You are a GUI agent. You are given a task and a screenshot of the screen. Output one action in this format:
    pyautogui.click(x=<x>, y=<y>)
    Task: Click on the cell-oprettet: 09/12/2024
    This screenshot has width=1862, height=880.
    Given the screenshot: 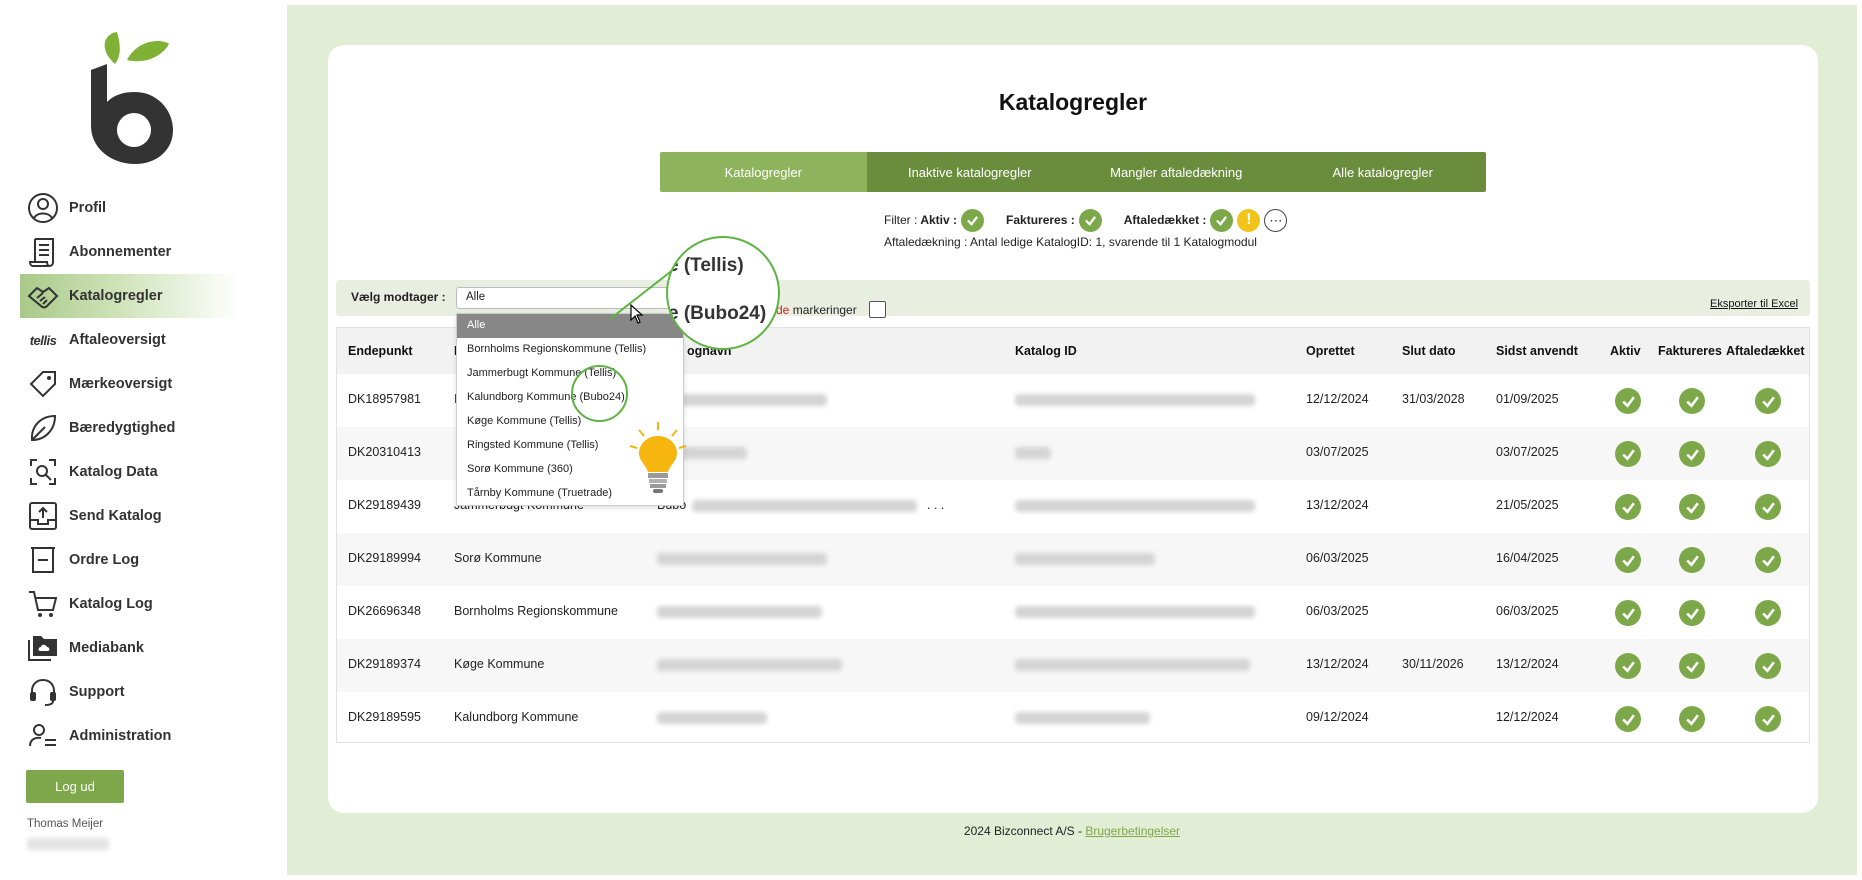 What is the action you would take?
    pyautogui.click(x=1337, y=717)
    